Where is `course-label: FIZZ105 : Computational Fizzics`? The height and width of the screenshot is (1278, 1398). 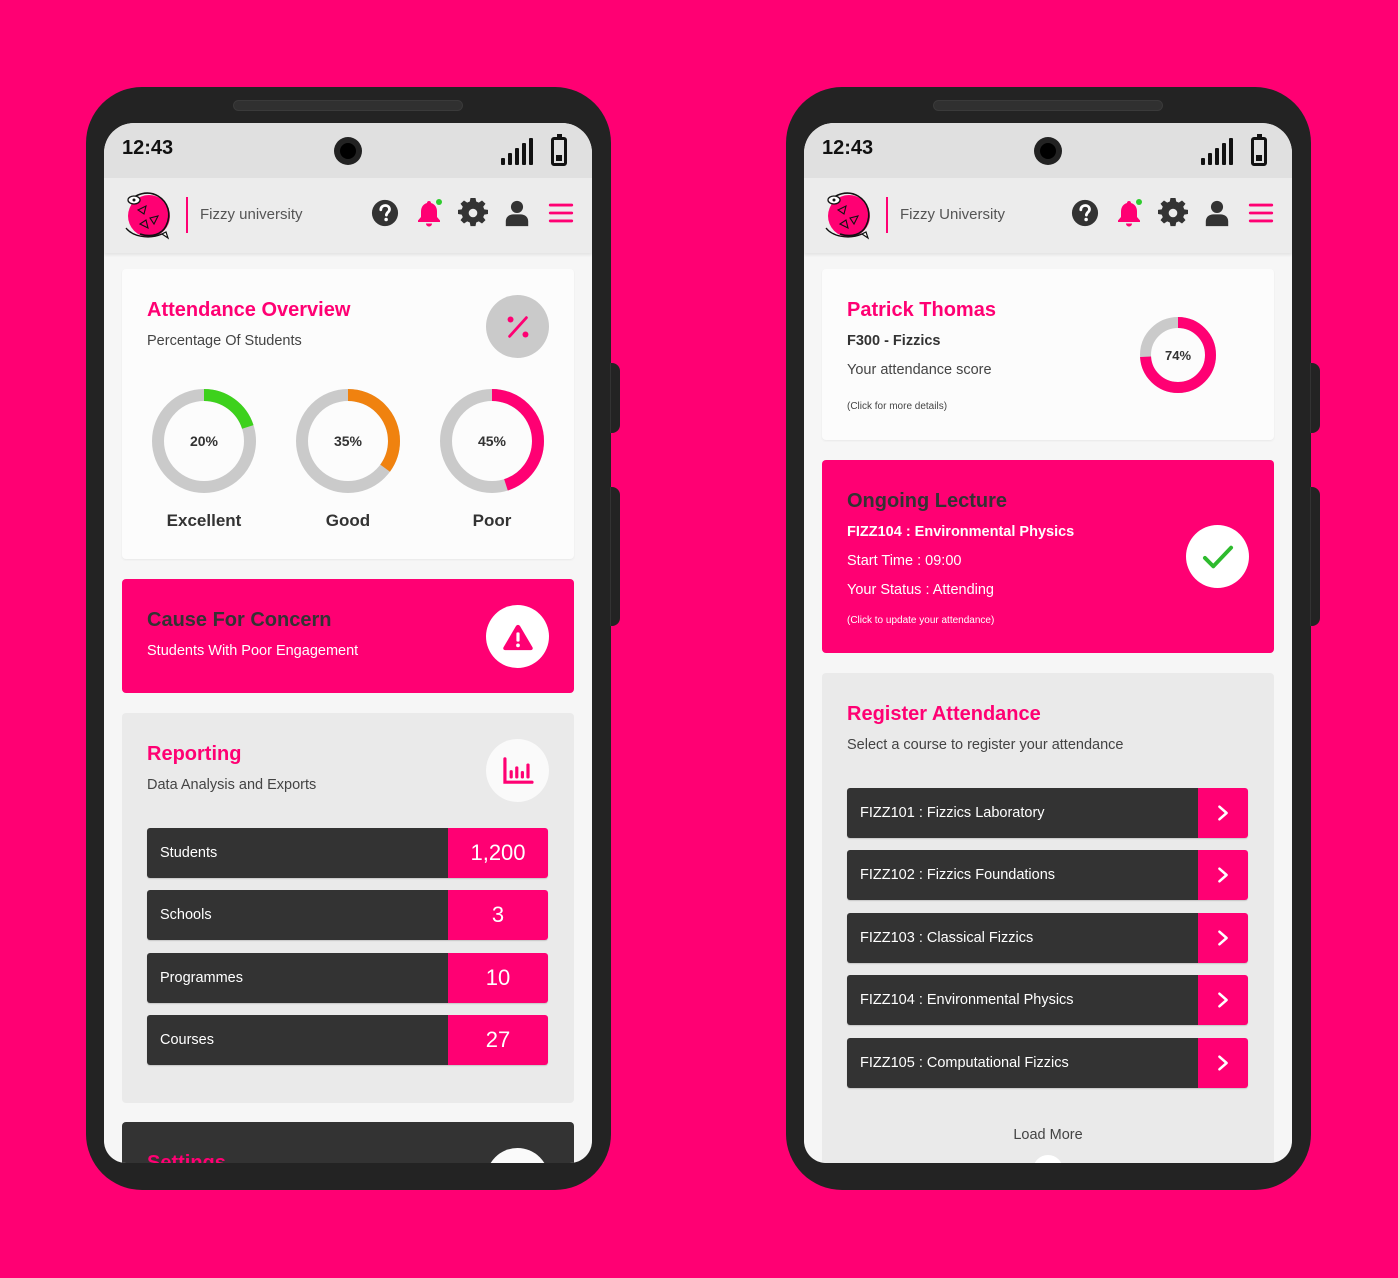
course-label: FIZZ105 : Computational Fizzics is located at coordinates (1022, 1063).